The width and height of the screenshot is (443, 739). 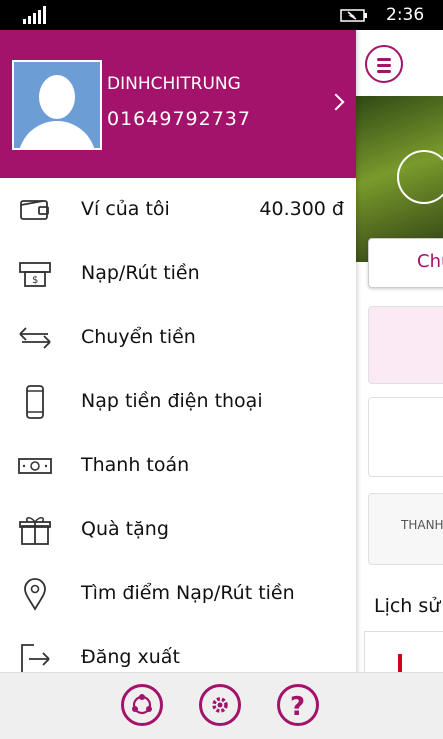 I want to click on menu-item-label: Nạp tiền điện thoại, so click(x=172, y=401).